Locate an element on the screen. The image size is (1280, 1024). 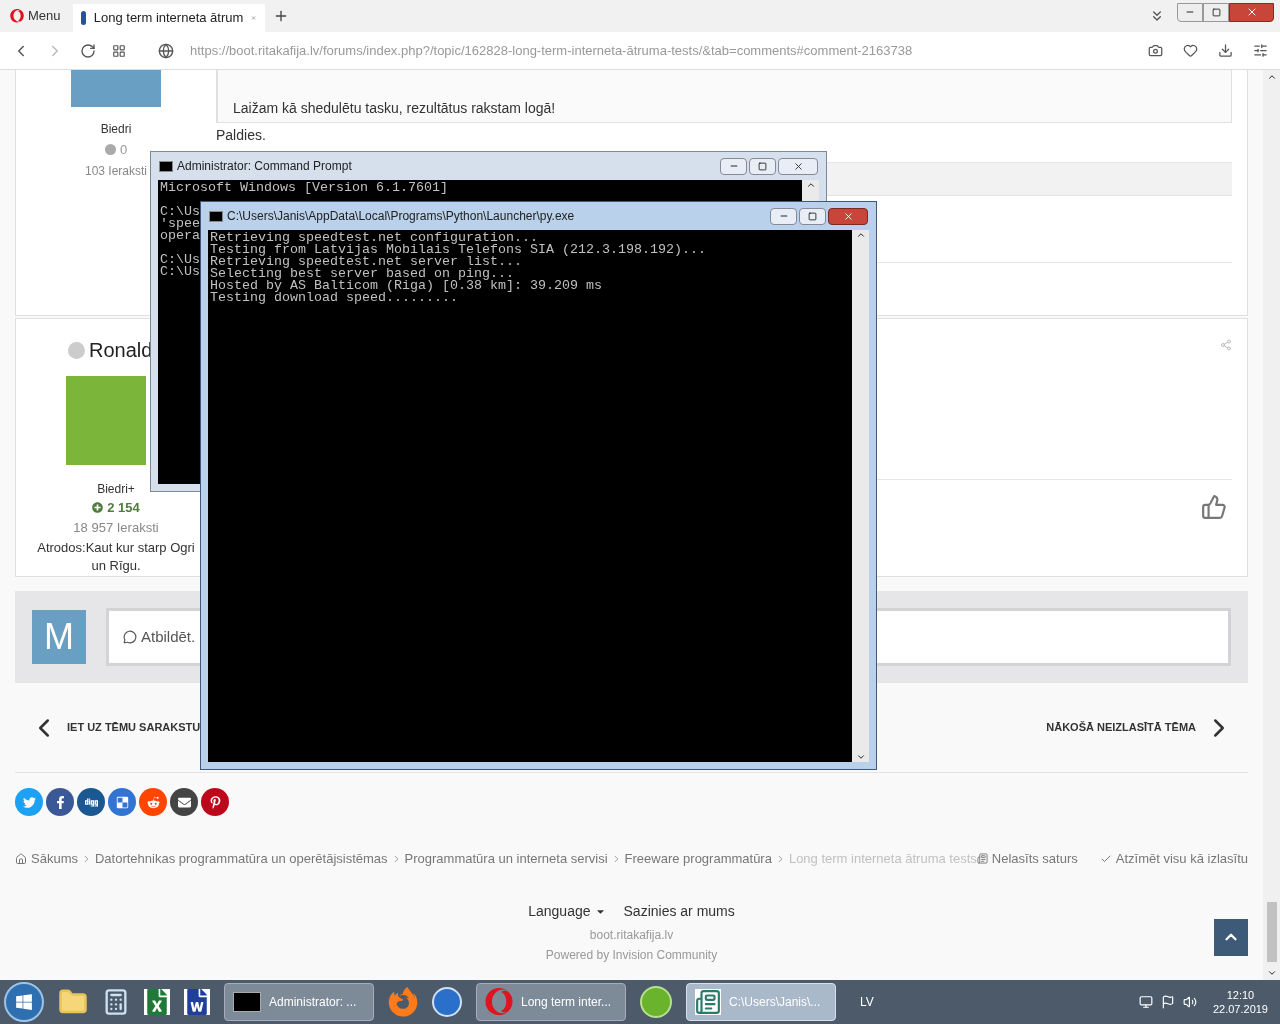
reputation-count: 0 is located at coordinates (116, 150).